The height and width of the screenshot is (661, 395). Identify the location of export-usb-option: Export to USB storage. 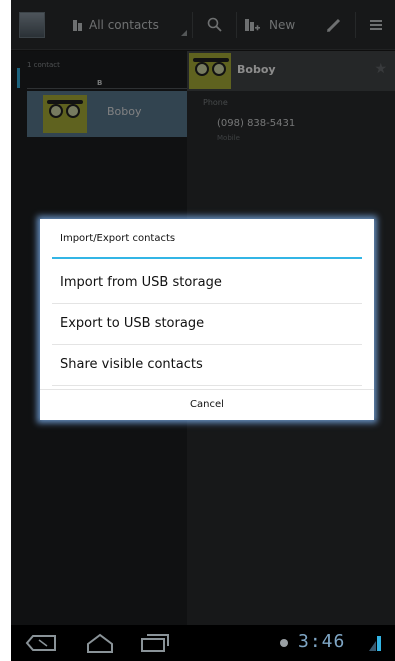
(207, 324).